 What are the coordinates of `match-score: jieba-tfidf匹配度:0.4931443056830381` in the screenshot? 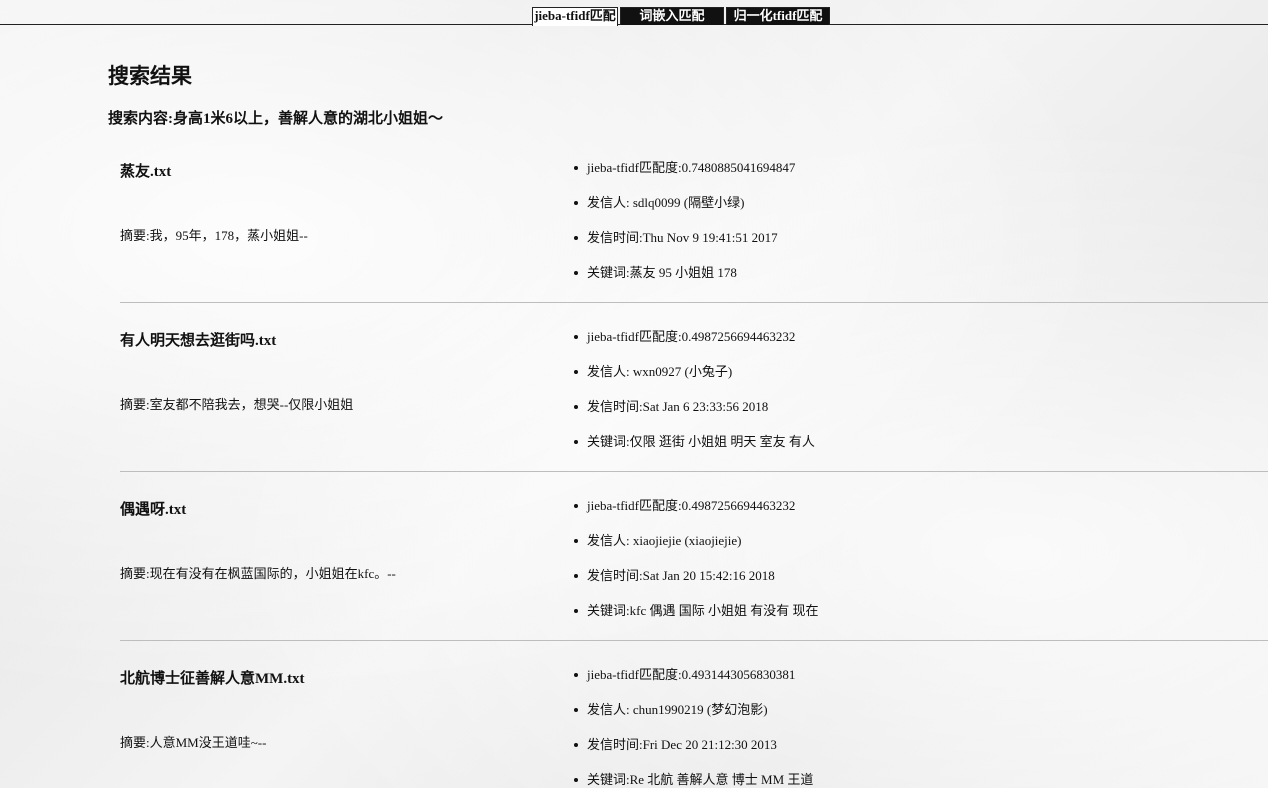 It's located at (692, 682).